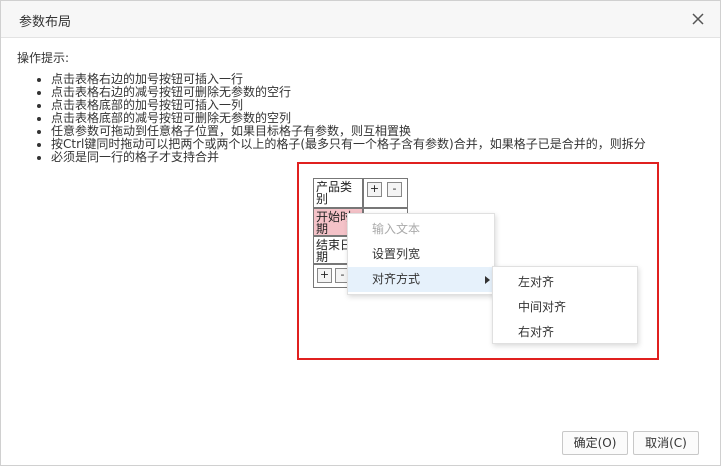  I want to click on add-column-button: +, so click(324, 275).